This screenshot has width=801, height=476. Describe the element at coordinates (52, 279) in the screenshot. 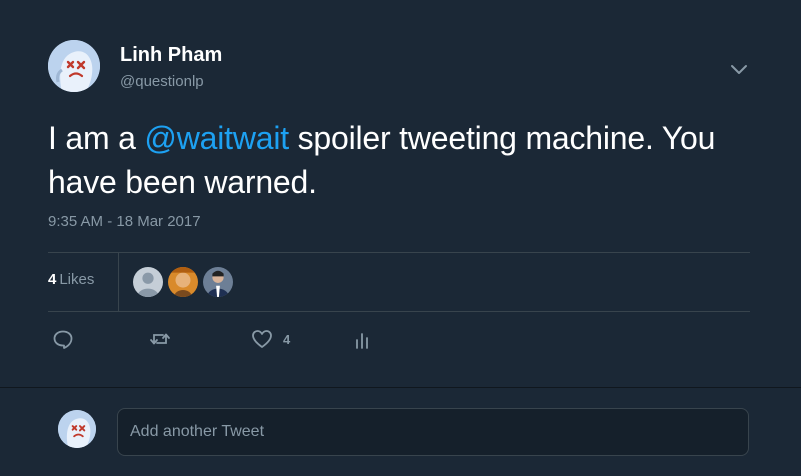

I see `likes-number: 4` at that location.